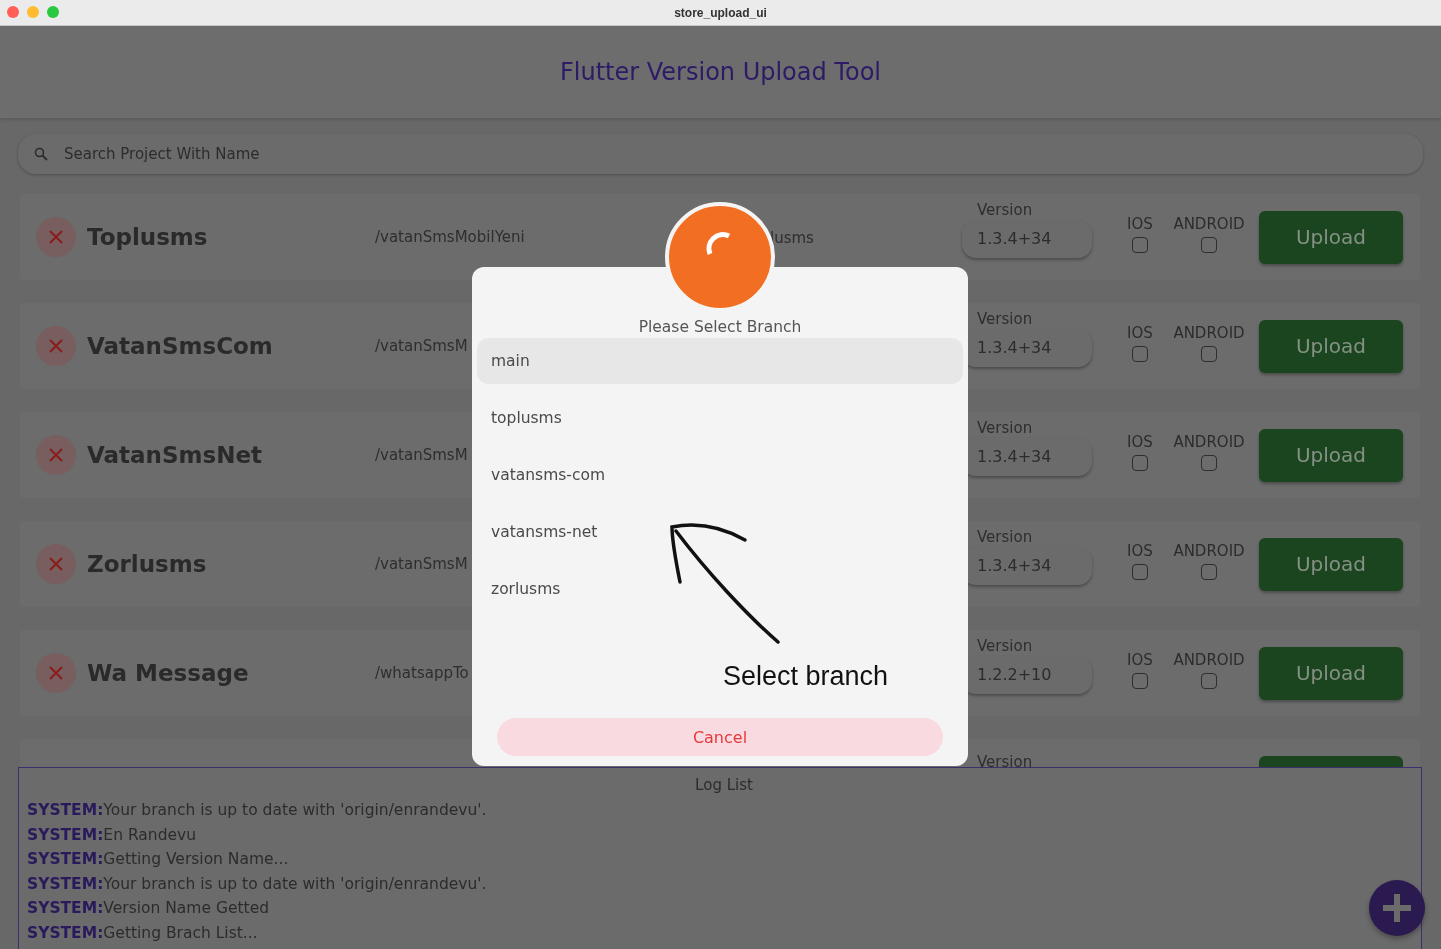  I want to click on window-title: store_upload_ui, so click(720, 12).